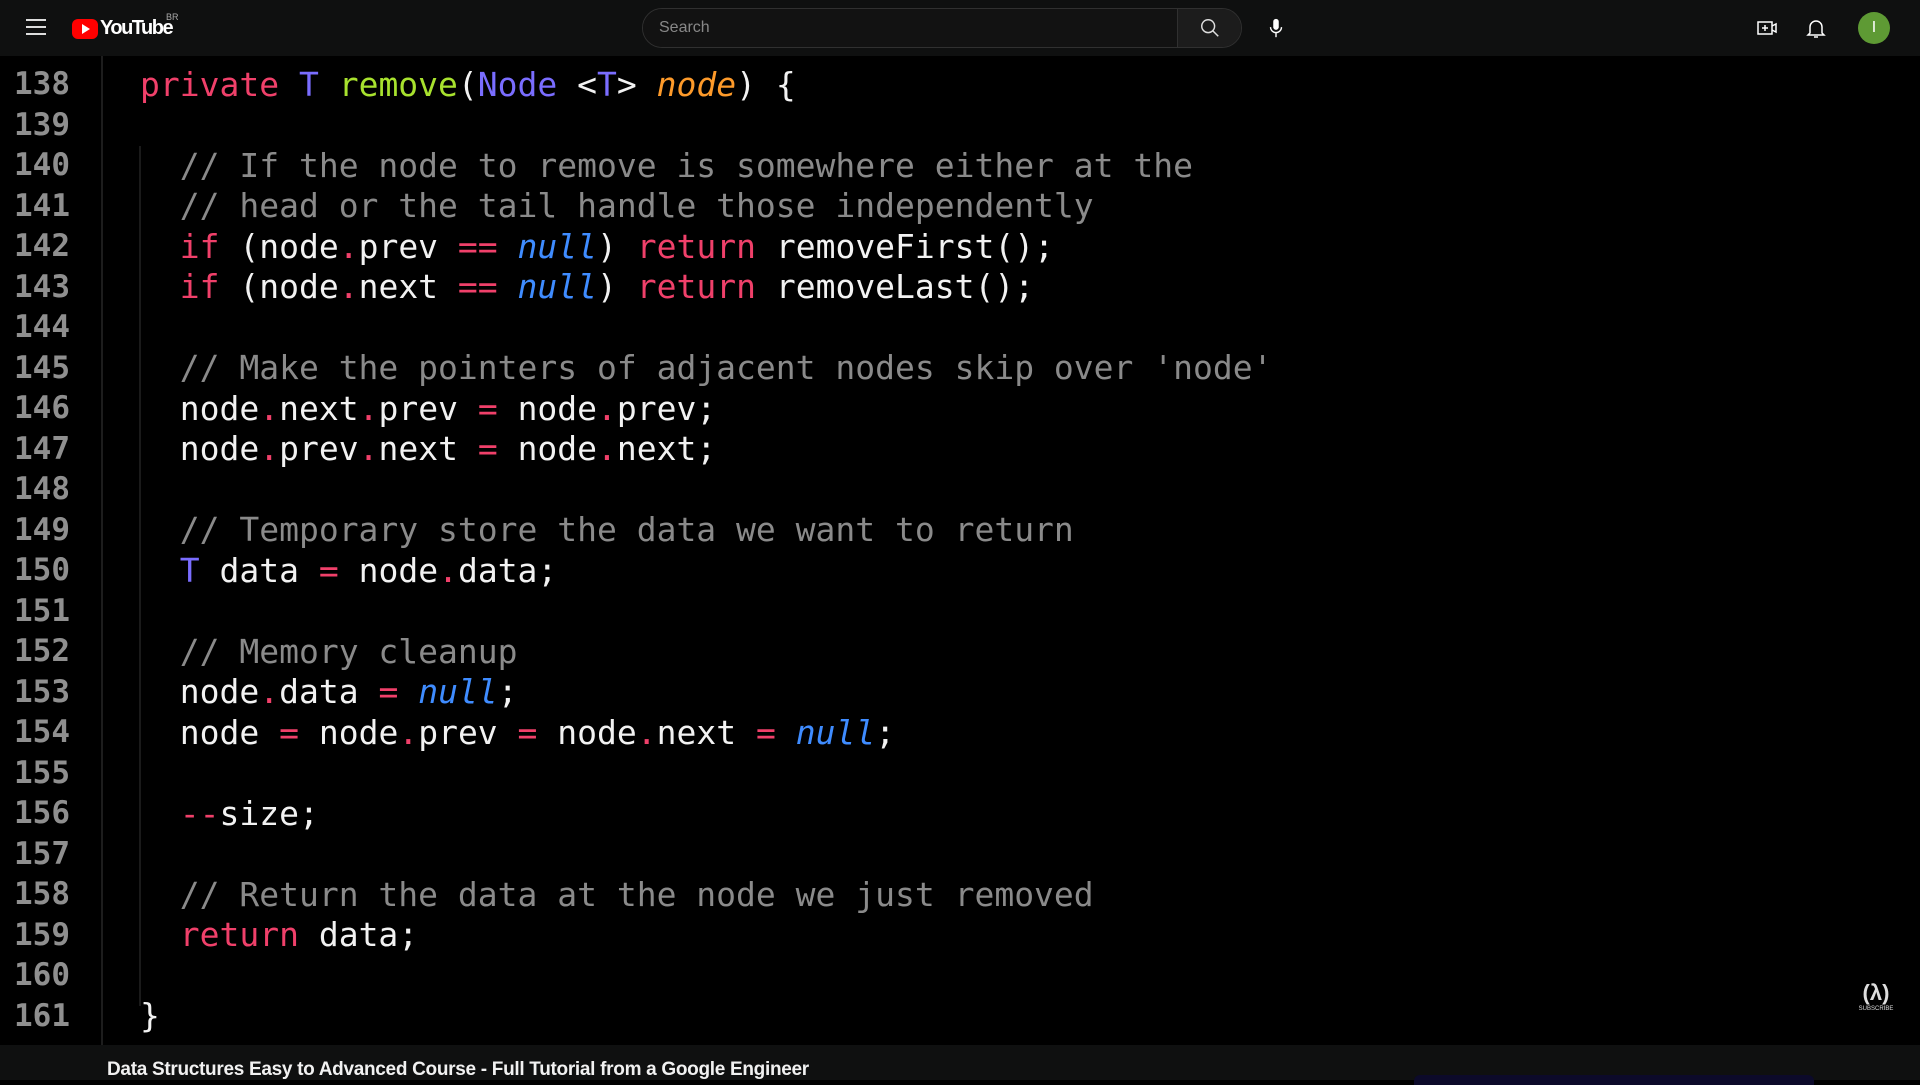  What do you see at coordinates (636, 854) in the screenshot?
I see `code-line: 157` at bounding box center [636, 854].